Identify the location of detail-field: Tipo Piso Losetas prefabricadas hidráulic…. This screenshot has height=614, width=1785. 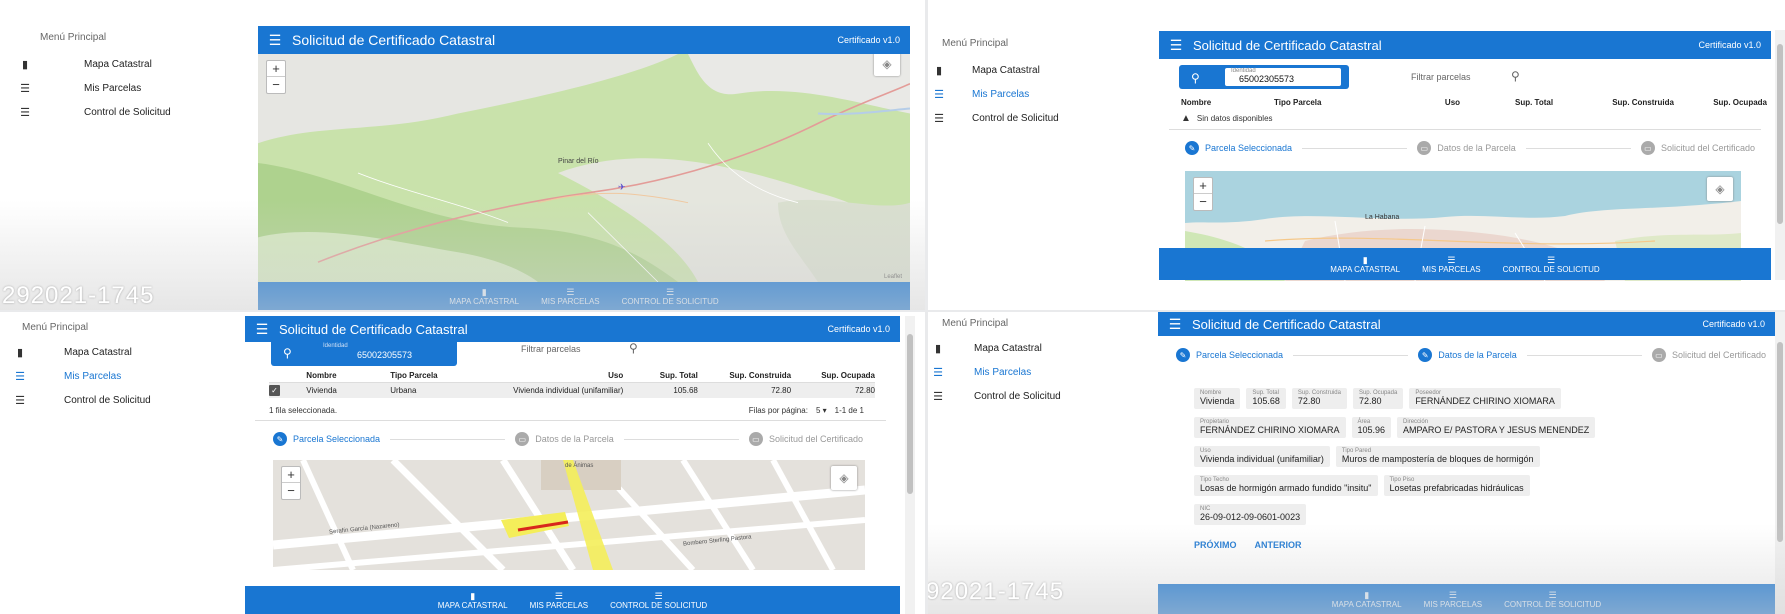
(1456, 485).